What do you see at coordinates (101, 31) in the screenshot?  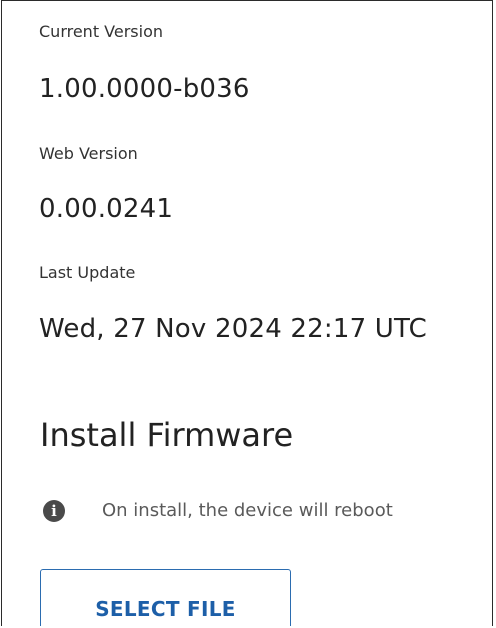 I see `current-version-label: Current Version` at bounding box center [101, 31].